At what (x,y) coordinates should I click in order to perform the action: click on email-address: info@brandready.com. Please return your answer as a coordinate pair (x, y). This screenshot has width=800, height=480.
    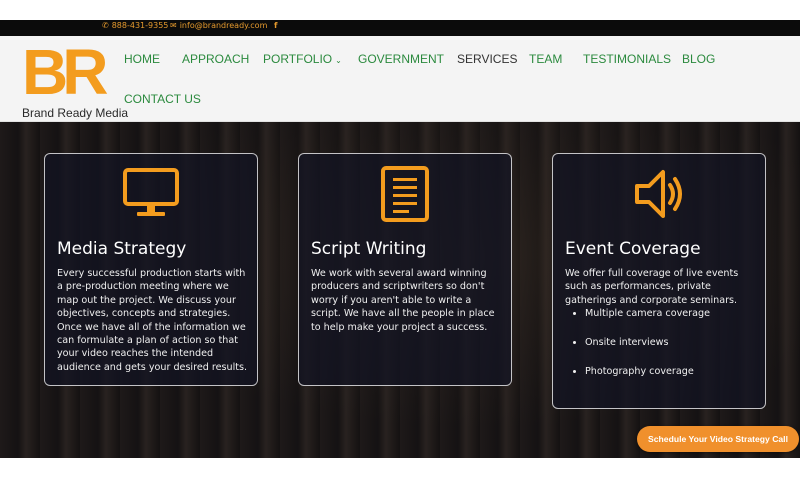
    Looking at the image, I should click on (223, 25).